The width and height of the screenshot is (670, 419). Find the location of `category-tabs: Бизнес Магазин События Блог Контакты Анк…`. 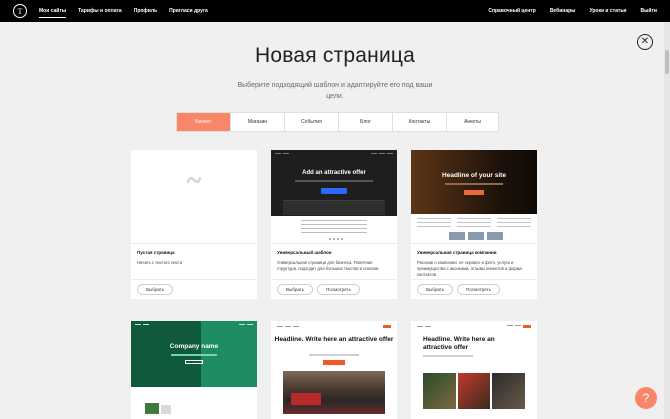

category-tabs: Бизнес Магазин События Блог Контакты Анк… is located at coordinates (337, 122).